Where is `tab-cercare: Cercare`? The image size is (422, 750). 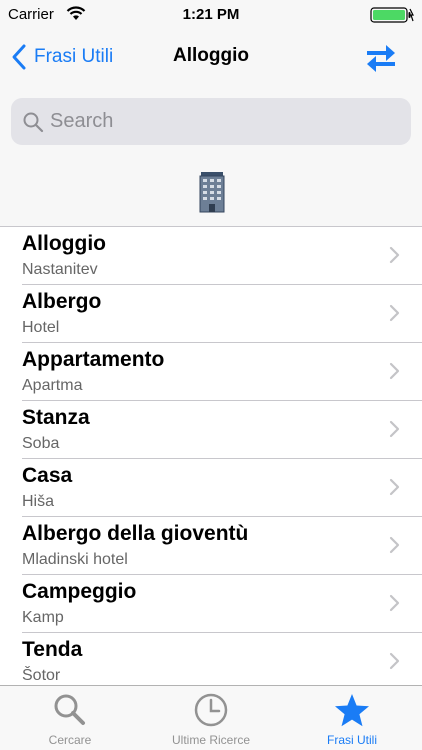
tab-cercare: Cercare is located at coordinates (70, 718).